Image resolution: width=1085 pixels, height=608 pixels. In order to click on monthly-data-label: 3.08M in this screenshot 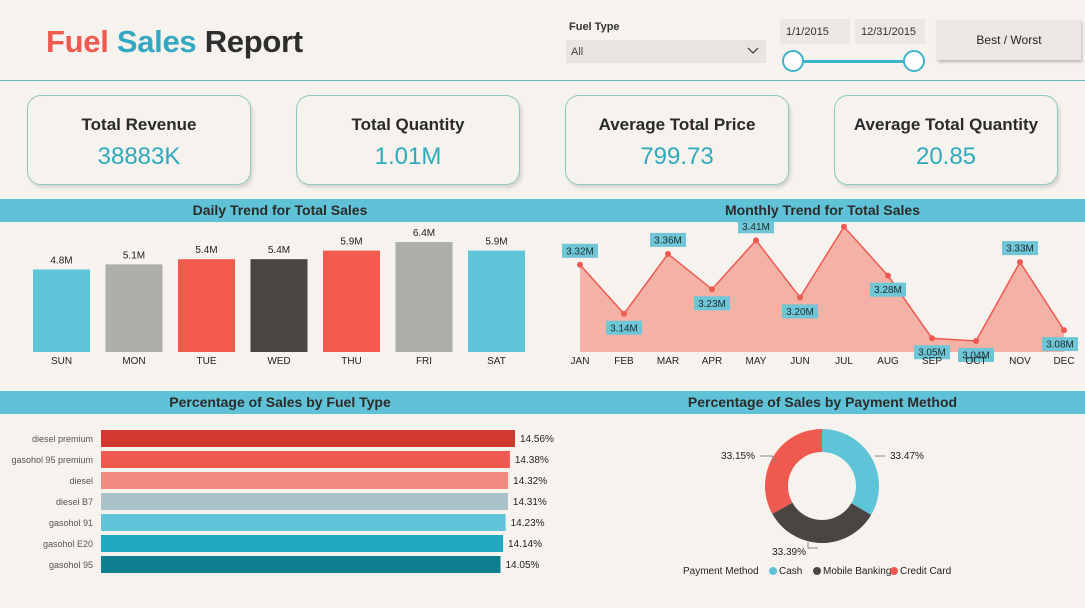, I will do `click(1060, 345)`.